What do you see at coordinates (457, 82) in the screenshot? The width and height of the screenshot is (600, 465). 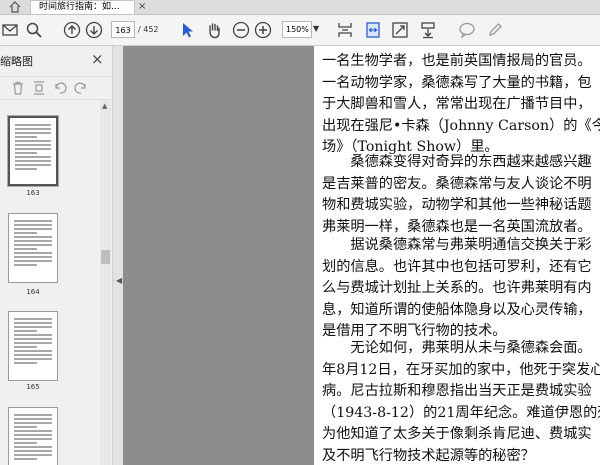 I see `document-text-line: 一名动物学家，桑德森写了大量的书籍，包` at bounding box center [457, 82].